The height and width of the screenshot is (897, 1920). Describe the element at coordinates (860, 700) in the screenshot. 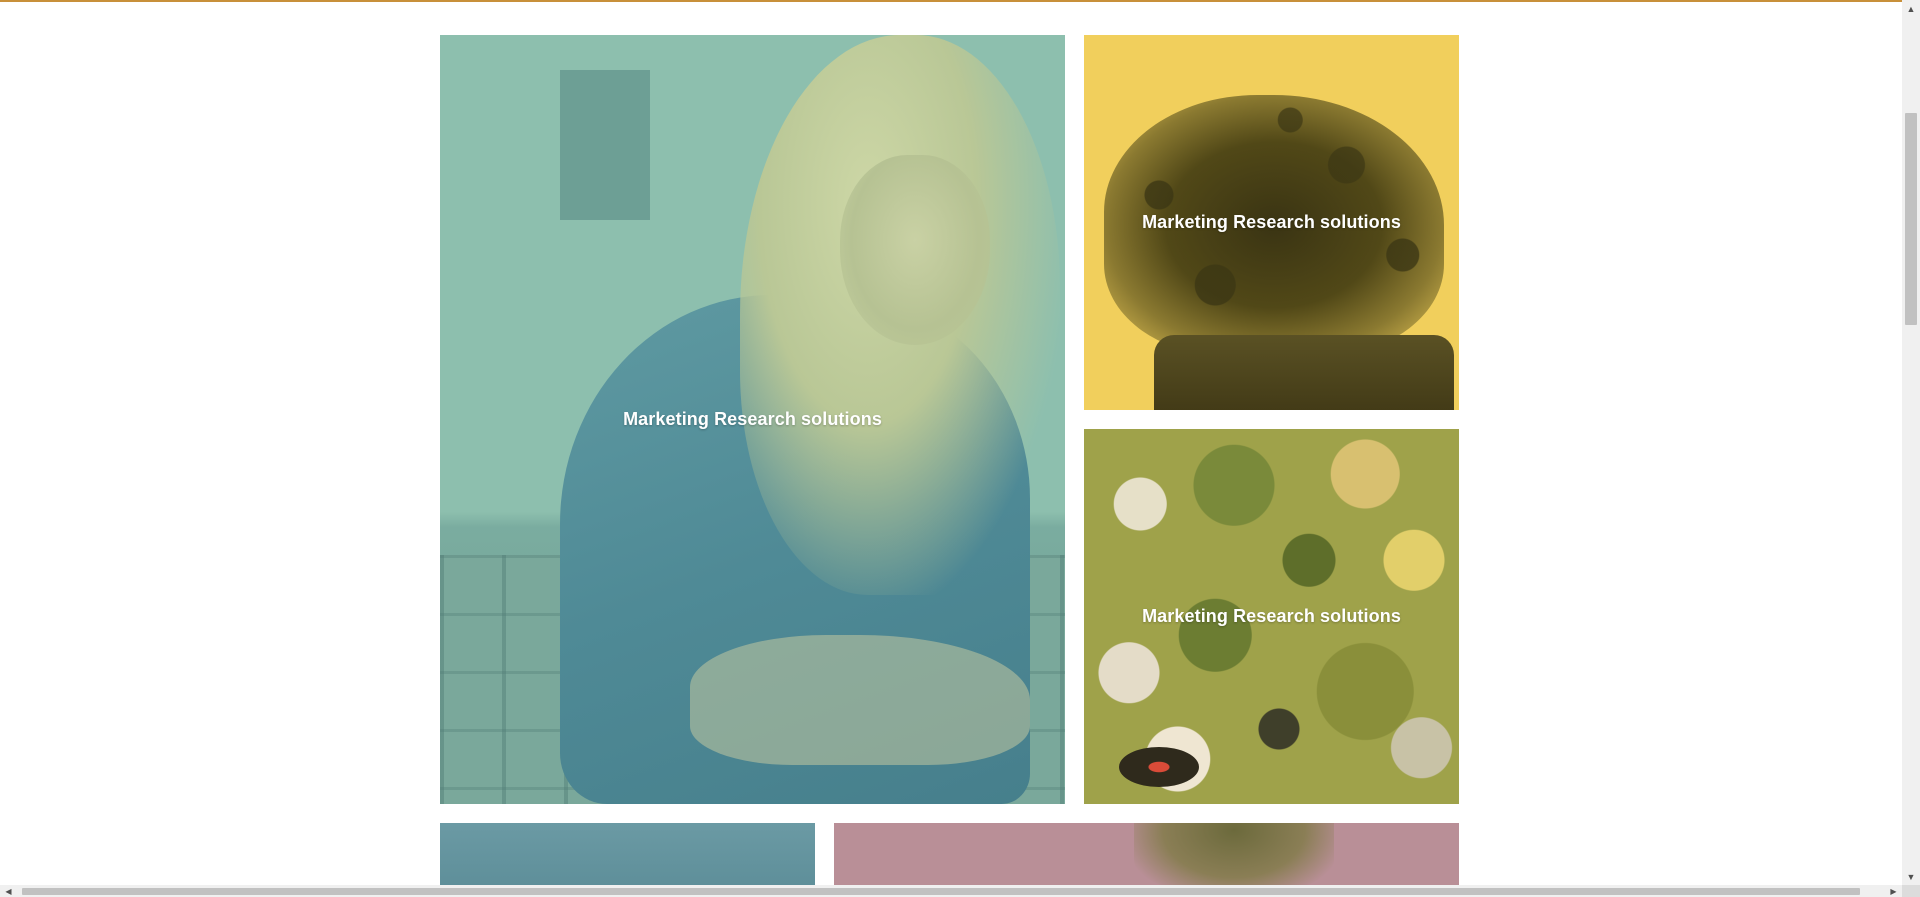

I see `arm-shape` at that location.